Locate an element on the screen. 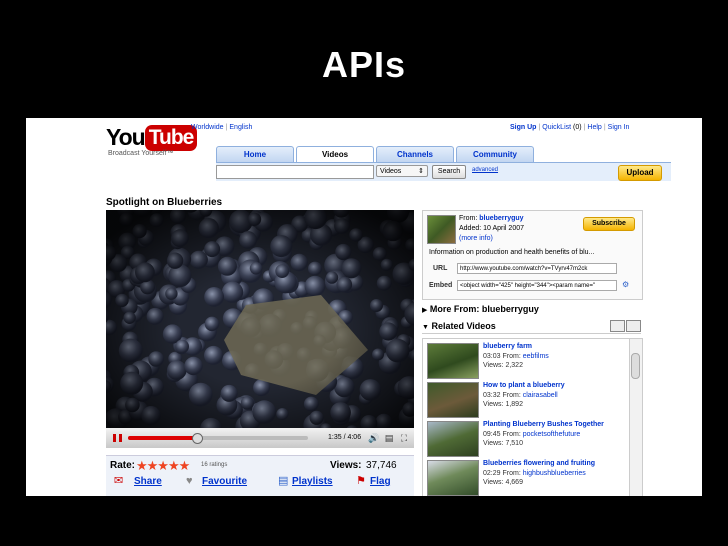  more-info-link: (more info) is located at coordinates (476, 238).